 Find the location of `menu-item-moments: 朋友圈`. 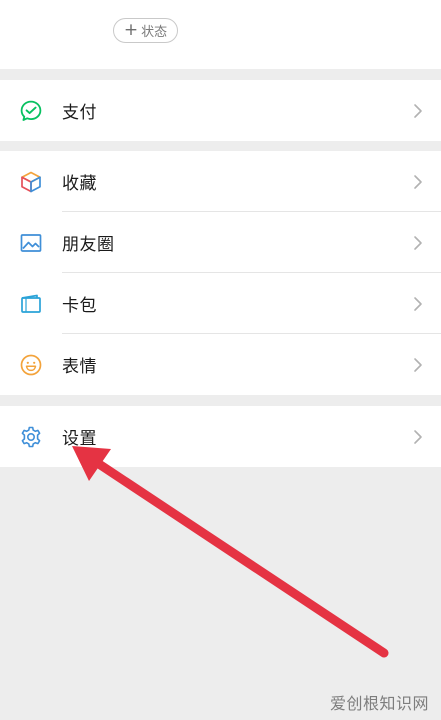

menu-item-moments: 朋友圈 is located at coordinates (220, 242).